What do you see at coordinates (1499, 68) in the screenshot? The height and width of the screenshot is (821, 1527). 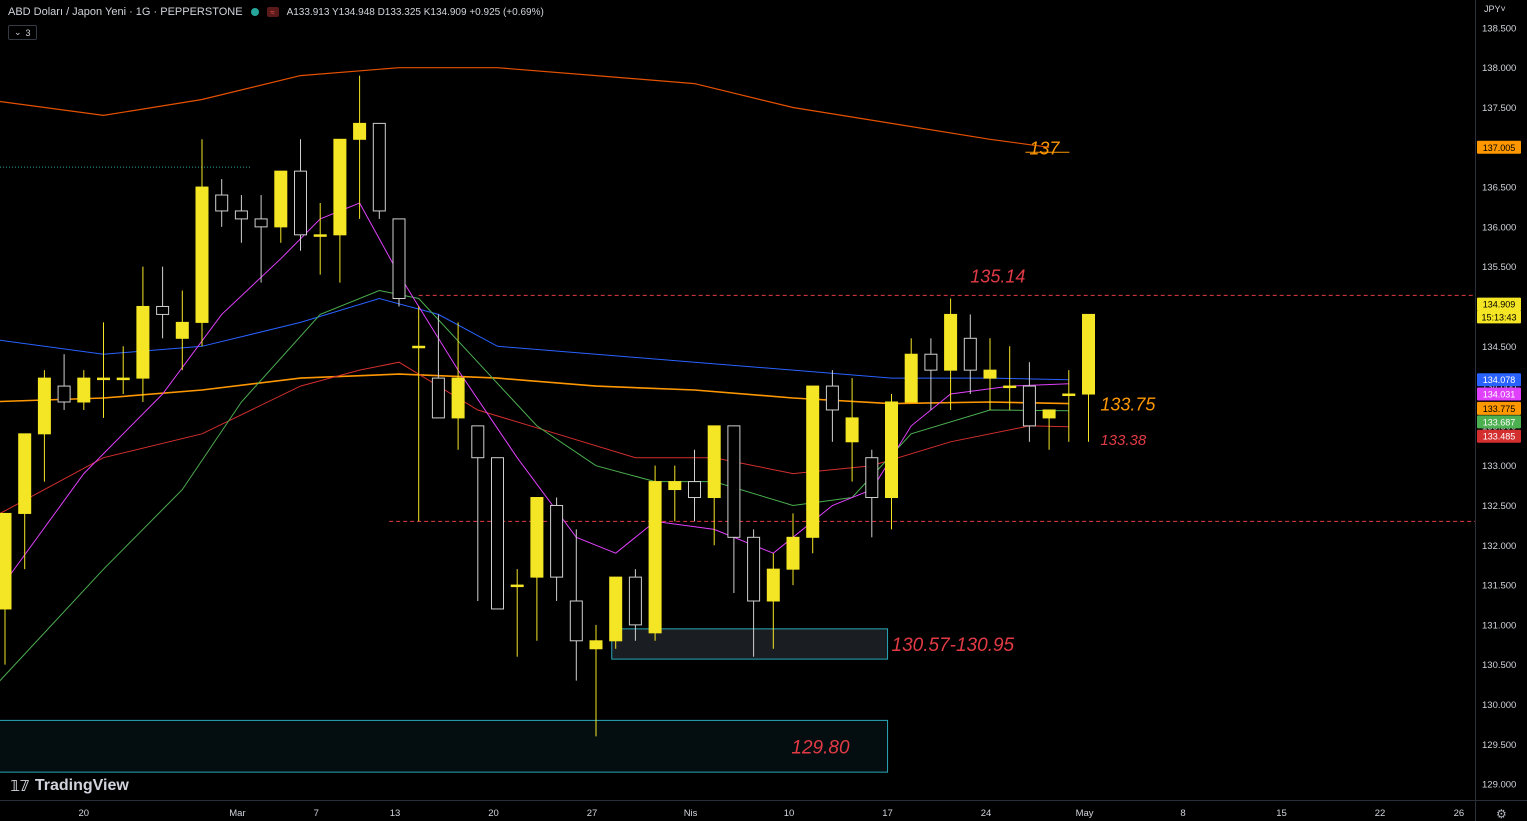 I see `y-tick-label: 138.000` at bounding box center [1499, 68].